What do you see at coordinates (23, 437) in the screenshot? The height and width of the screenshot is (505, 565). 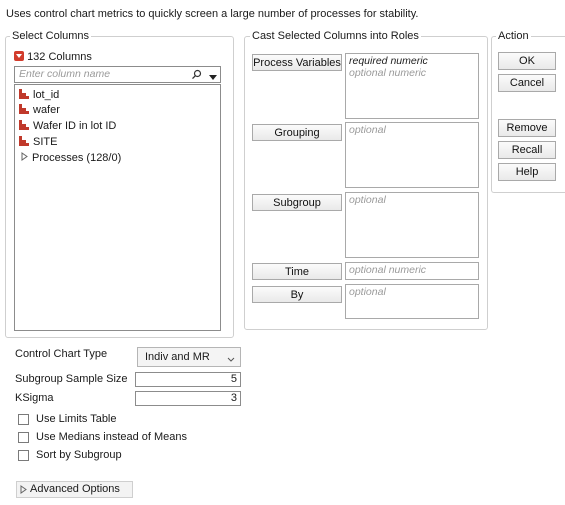 I see `use-medians-checkbox` at bounding box center [23, 437].